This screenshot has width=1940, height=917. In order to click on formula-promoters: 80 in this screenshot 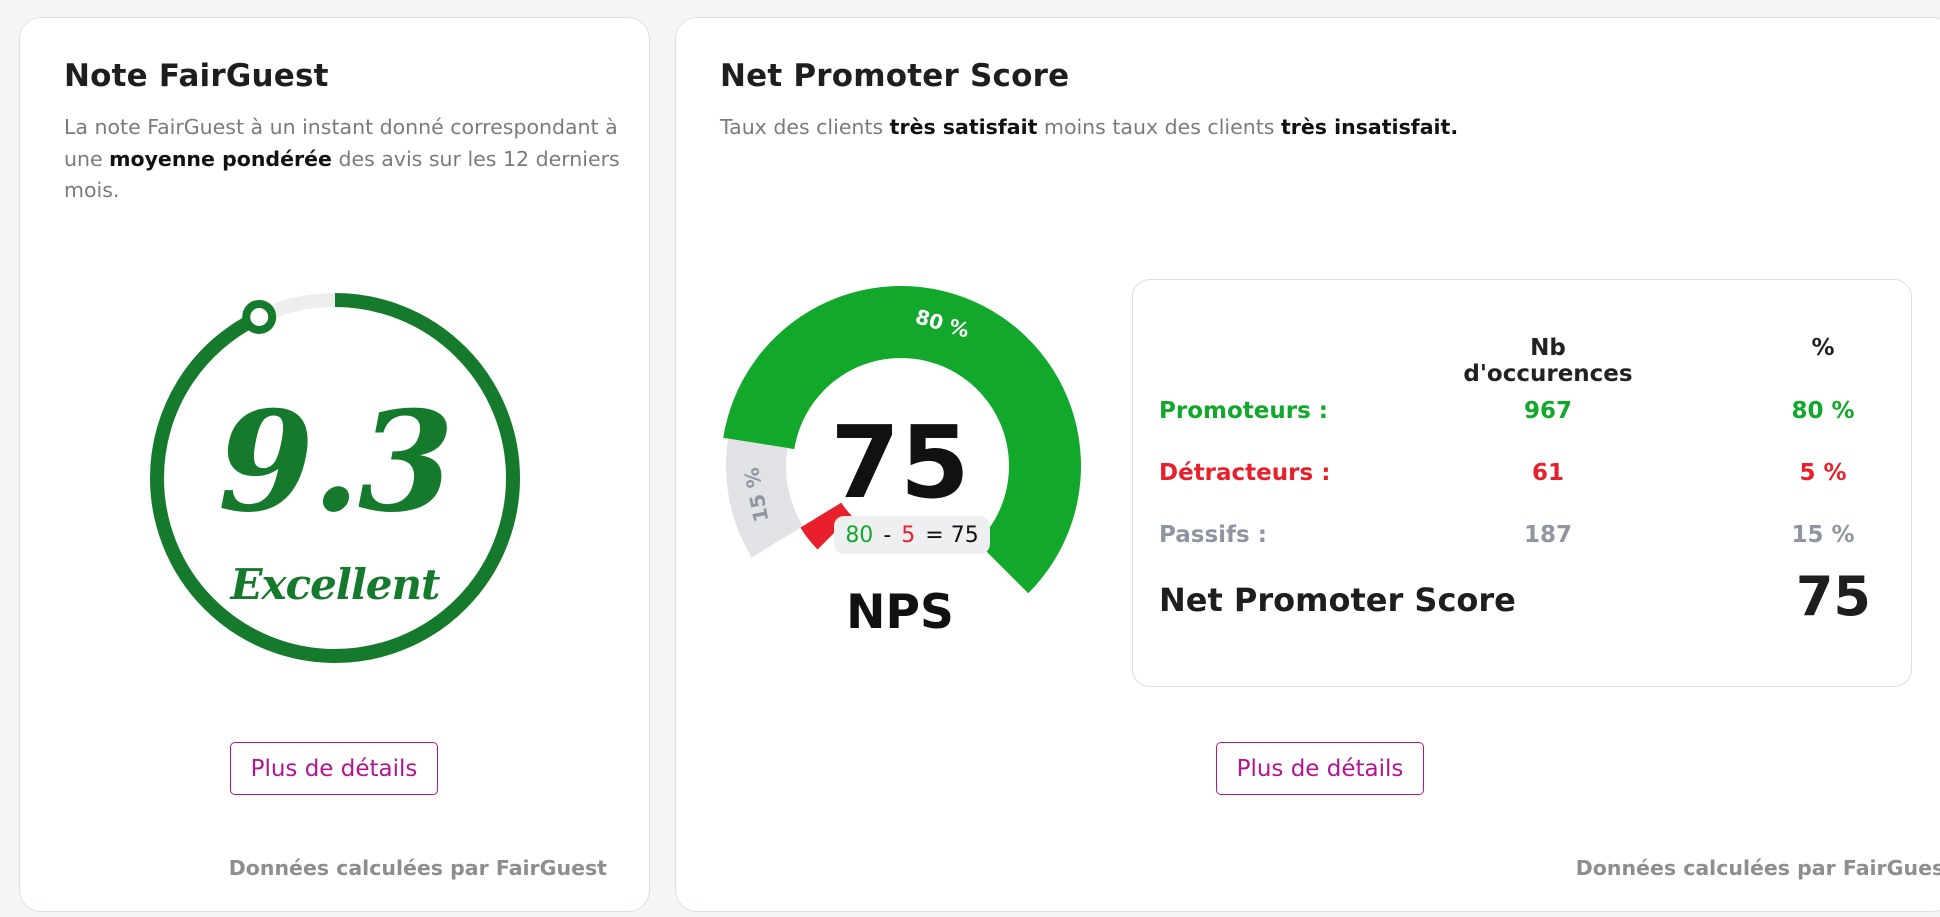, I will do `click(859, 535)`.